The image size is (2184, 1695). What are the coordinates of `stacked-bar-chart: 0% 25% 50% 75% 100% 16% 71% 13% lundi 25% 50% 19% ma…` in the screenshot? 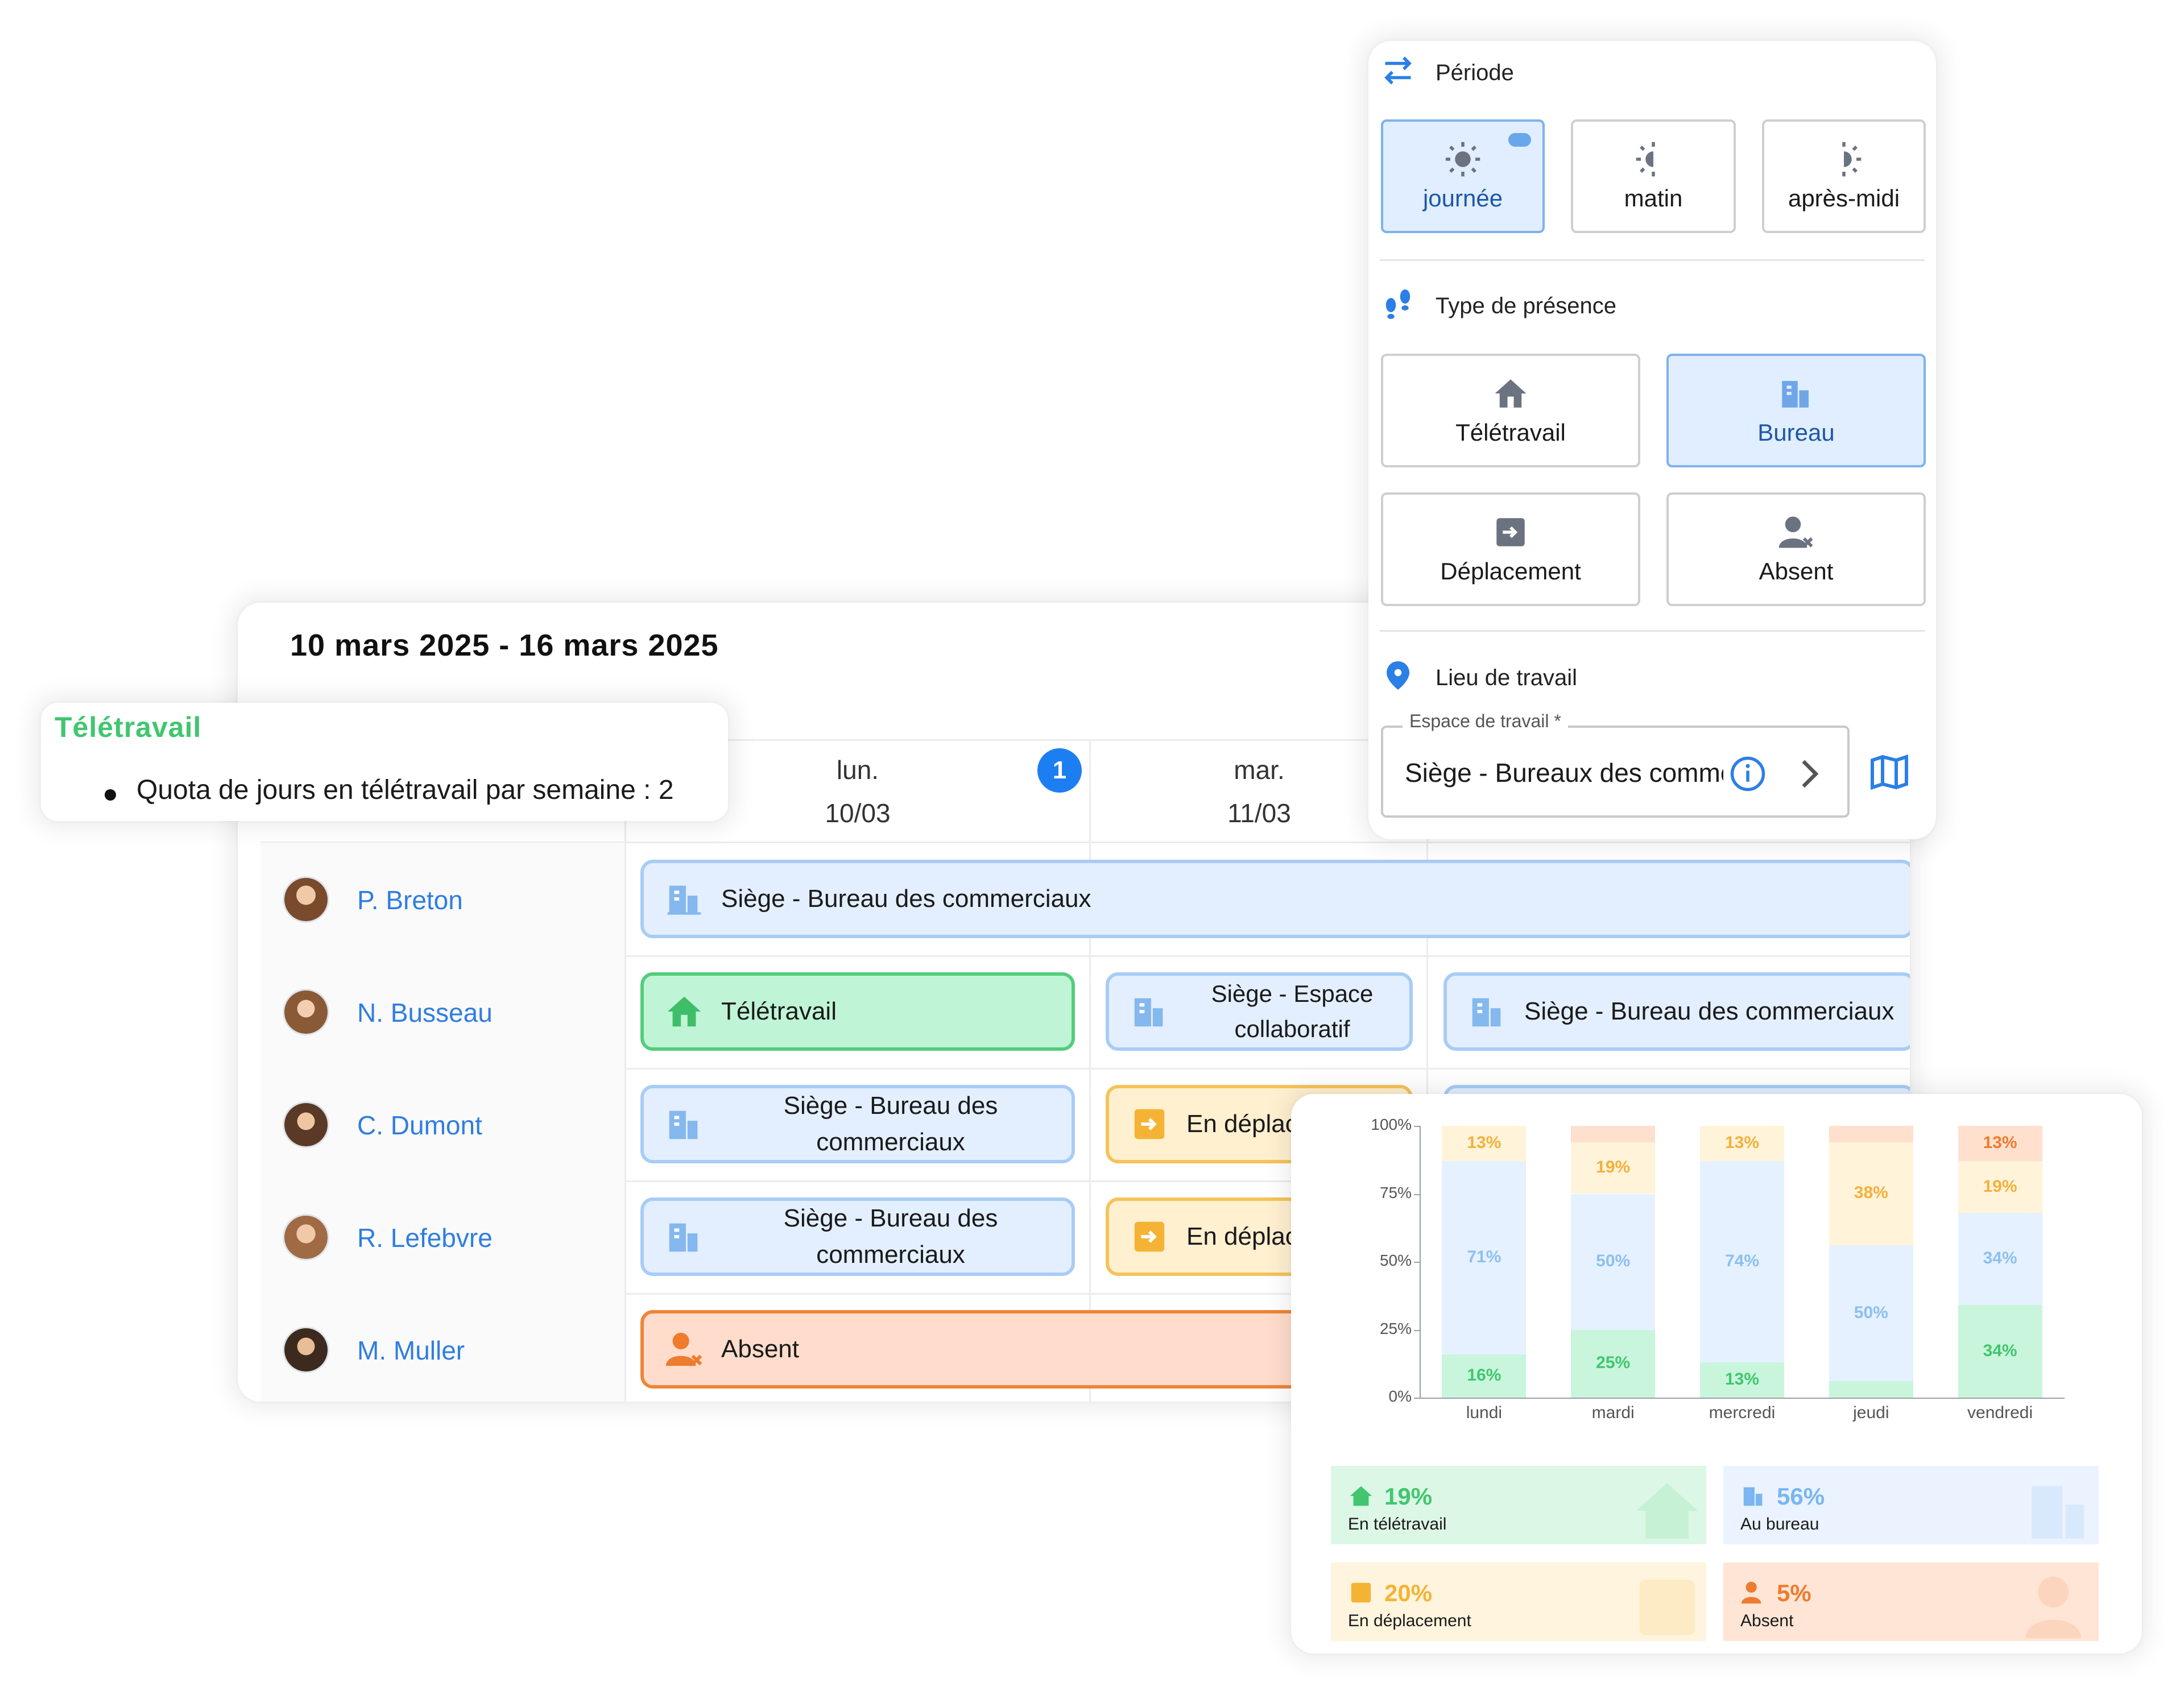 It's located at (1716, 1264).